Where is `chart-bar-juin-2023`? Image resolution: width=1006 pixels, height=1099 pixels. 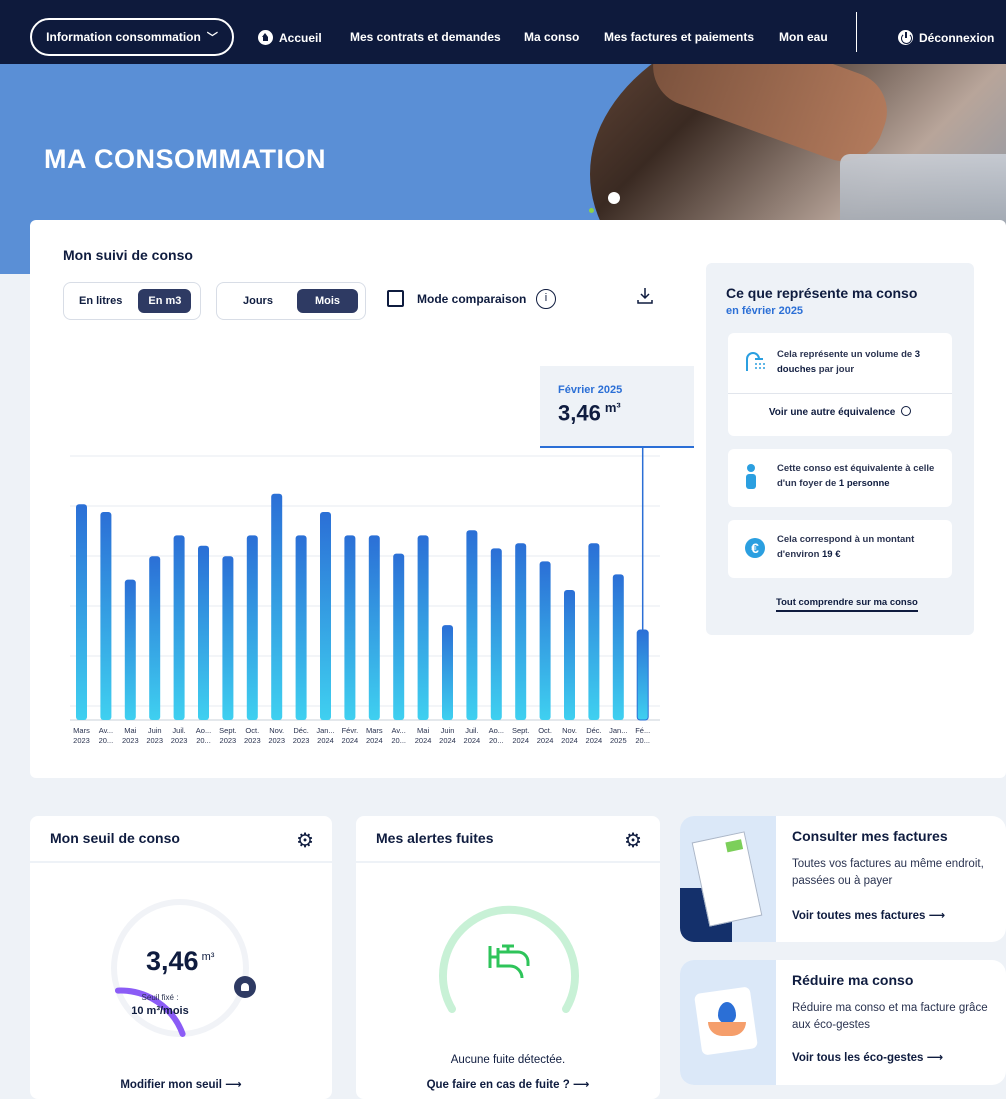 chart-bar-juin-2023 is located at coordinates (155, 638).